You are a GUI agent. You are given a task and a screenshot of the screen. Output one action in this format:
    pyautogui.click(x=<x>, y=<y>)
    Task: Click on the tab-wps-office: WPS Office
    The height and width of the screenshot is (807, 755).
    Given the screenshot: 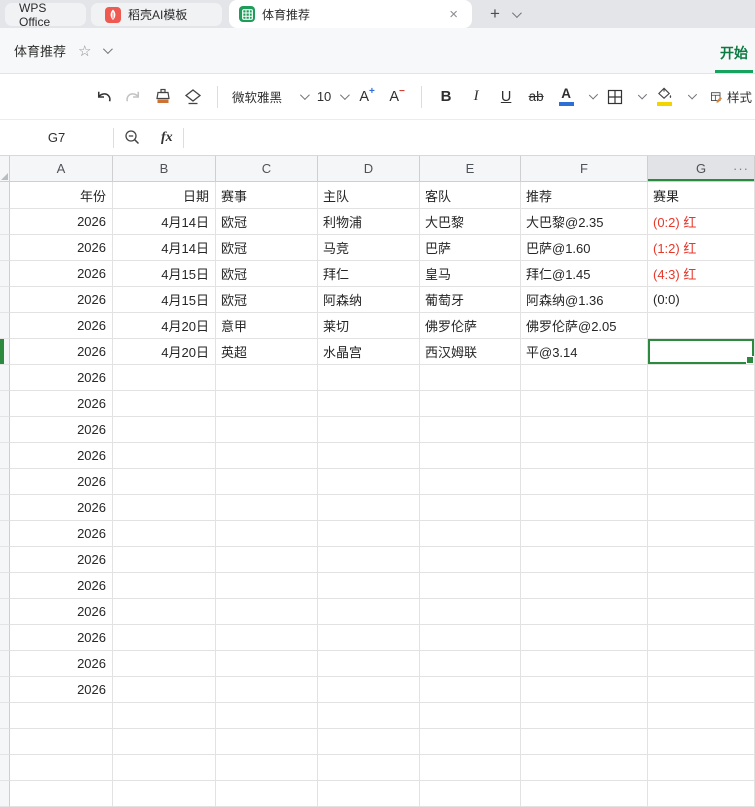 What is the action you would take?
    pyautogui.click(x=45, y=15)
    